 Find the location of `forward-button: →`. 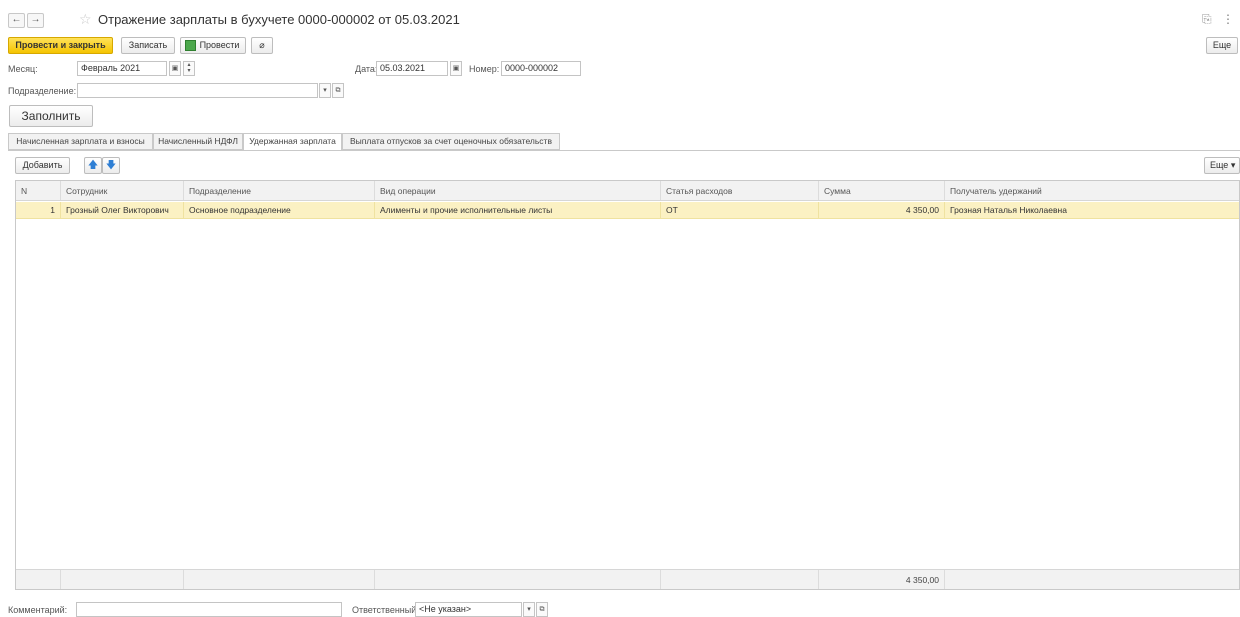

forward-button: → is located at coordinates (35, 20).